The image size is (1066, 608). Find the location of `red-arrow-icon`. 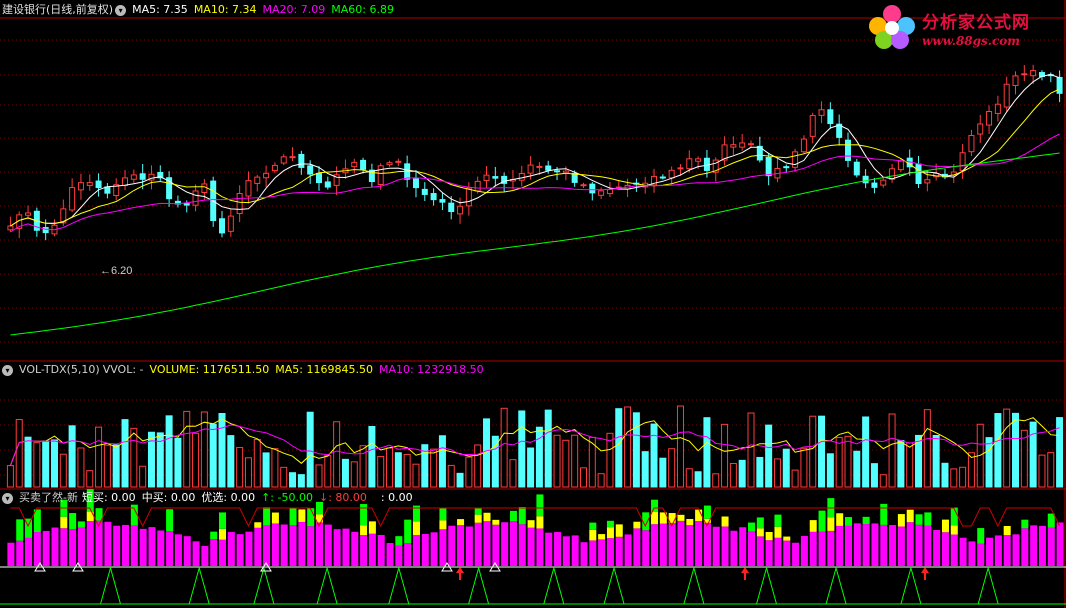

red-arrow-icon is located at coordinates (925, 570).